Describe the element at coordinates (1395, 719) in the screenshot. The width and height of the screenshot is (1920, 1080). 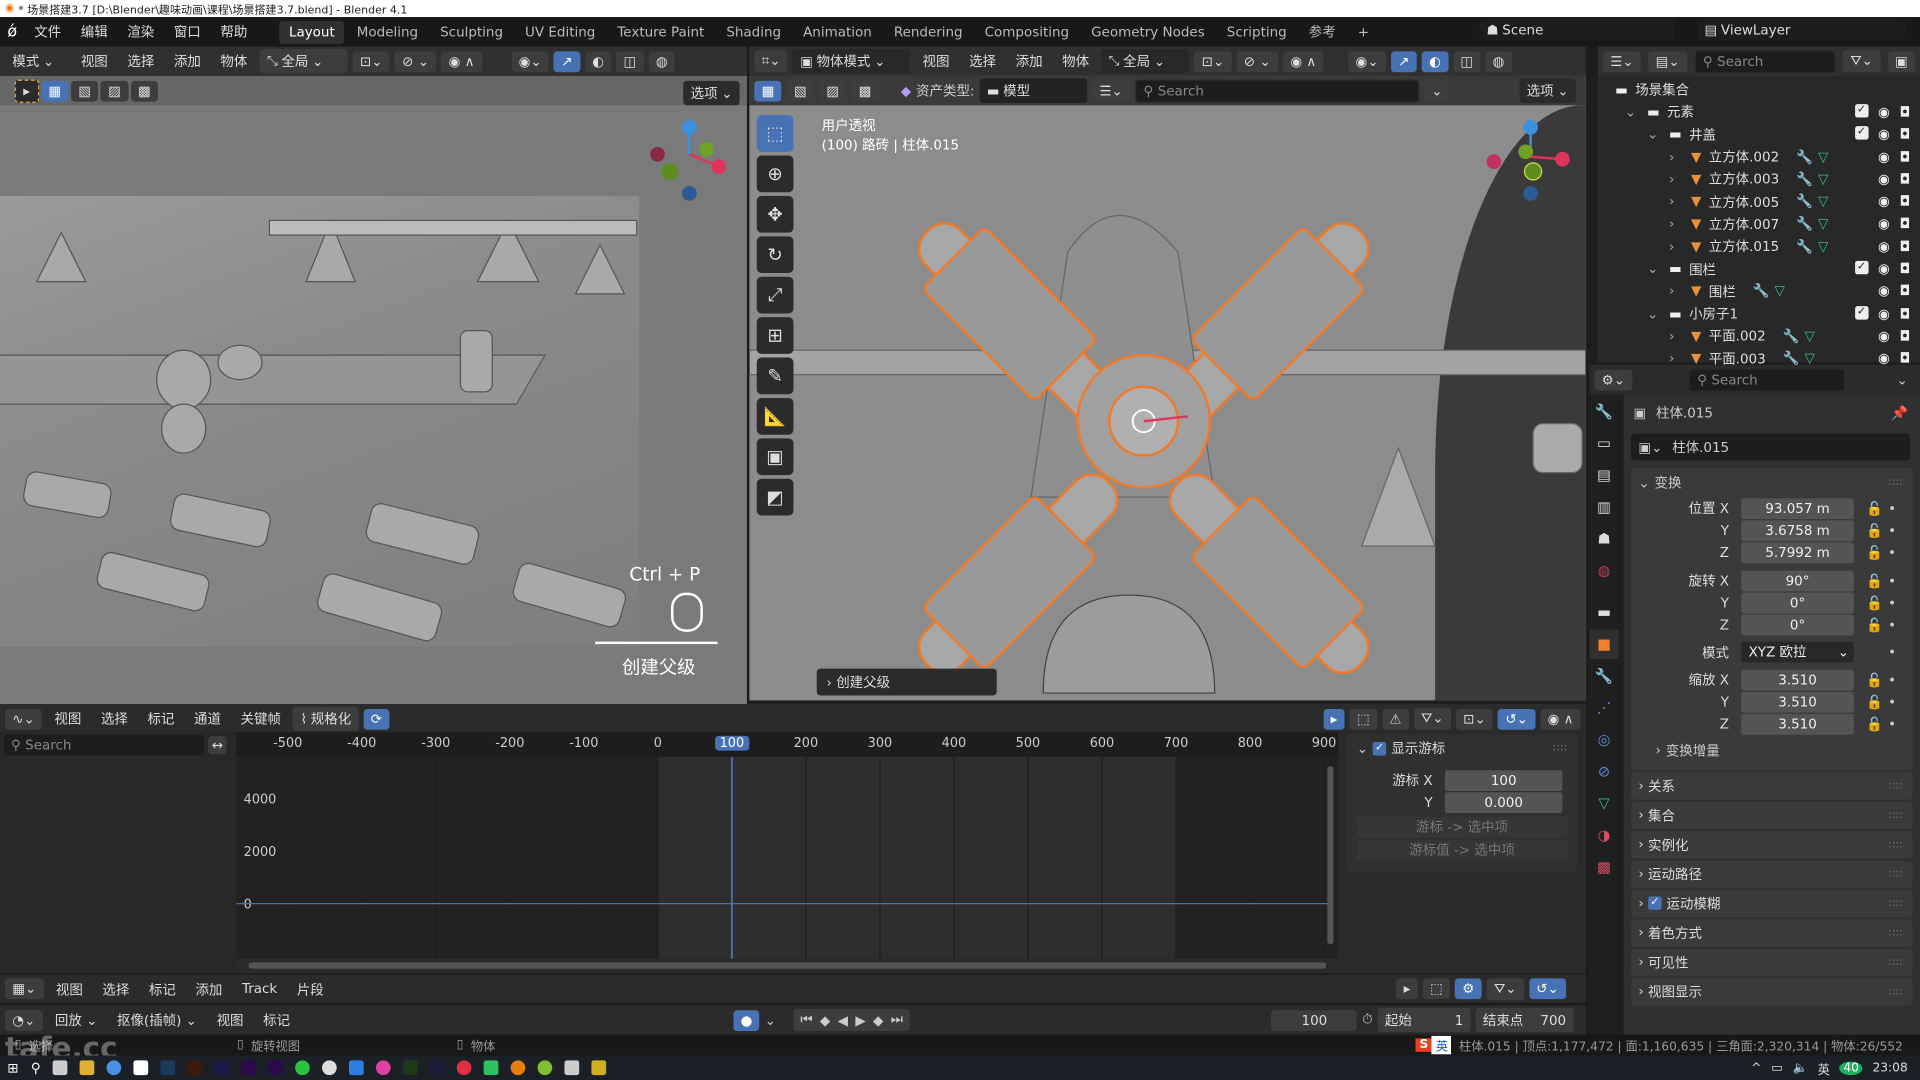
I see `only-errors-icon: ⚠` at that location.